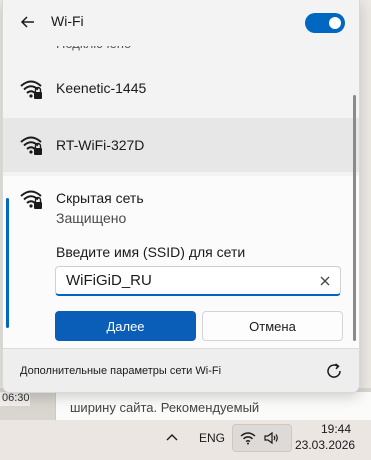 The height and width of the screenshot is (460, 371). What do you see at coordinates (272, 326) in the screenshot?
I see `cancel-button: Отмена` at bounding box center [272, 326].